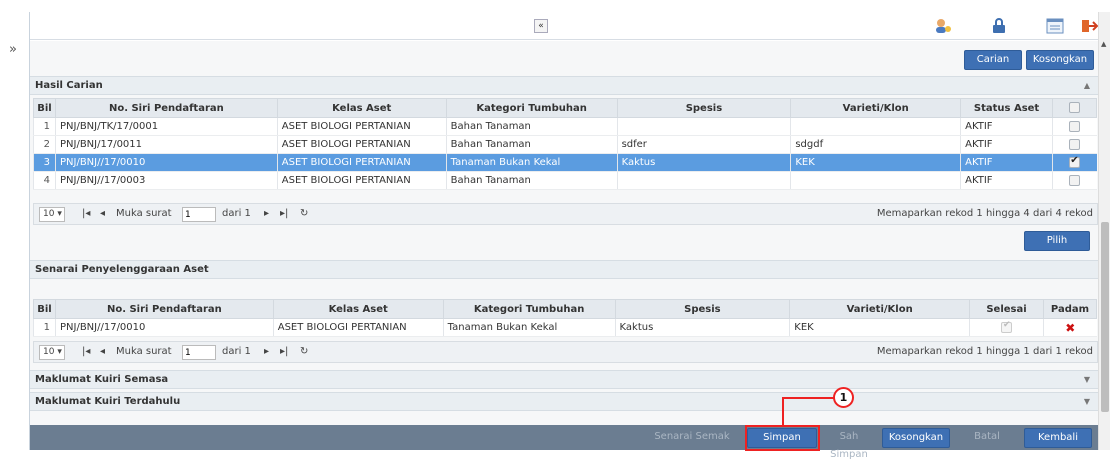 The height and width of the screenshot is (464, 1110). Describe the element at coordinates (1070, 309) in the screenshot. I see `column-header: Padam` at that location.